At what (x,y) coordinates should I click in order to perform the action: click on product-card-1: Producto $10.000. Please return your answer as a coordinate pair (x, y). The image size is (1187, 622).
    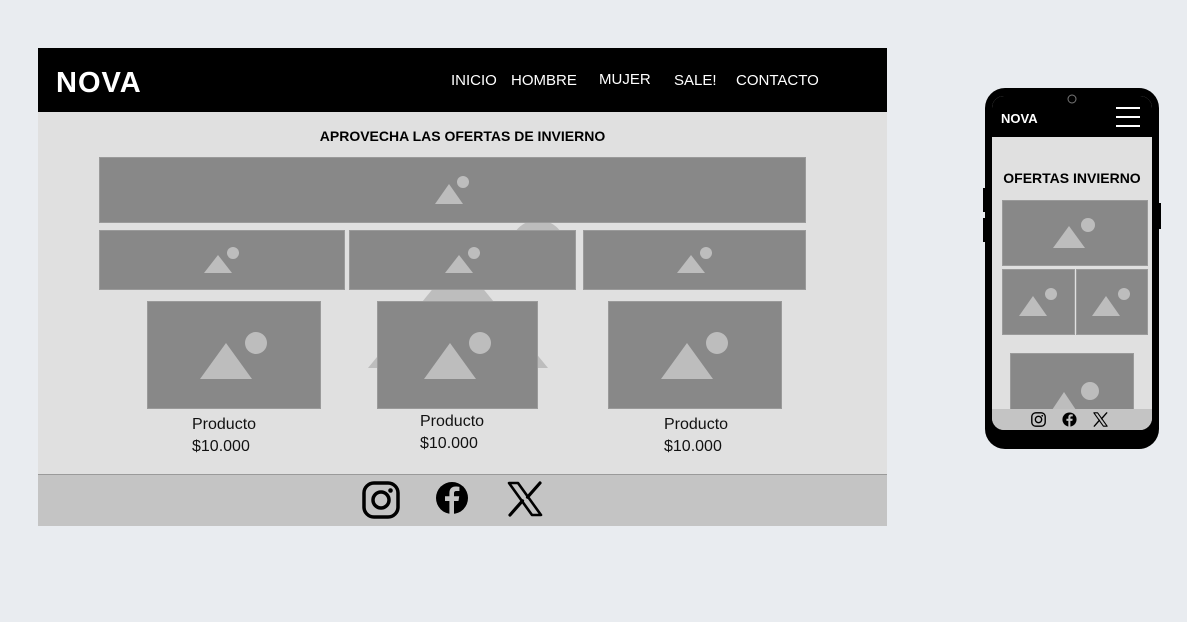
    Looking at the image, I should click on (224, 436).